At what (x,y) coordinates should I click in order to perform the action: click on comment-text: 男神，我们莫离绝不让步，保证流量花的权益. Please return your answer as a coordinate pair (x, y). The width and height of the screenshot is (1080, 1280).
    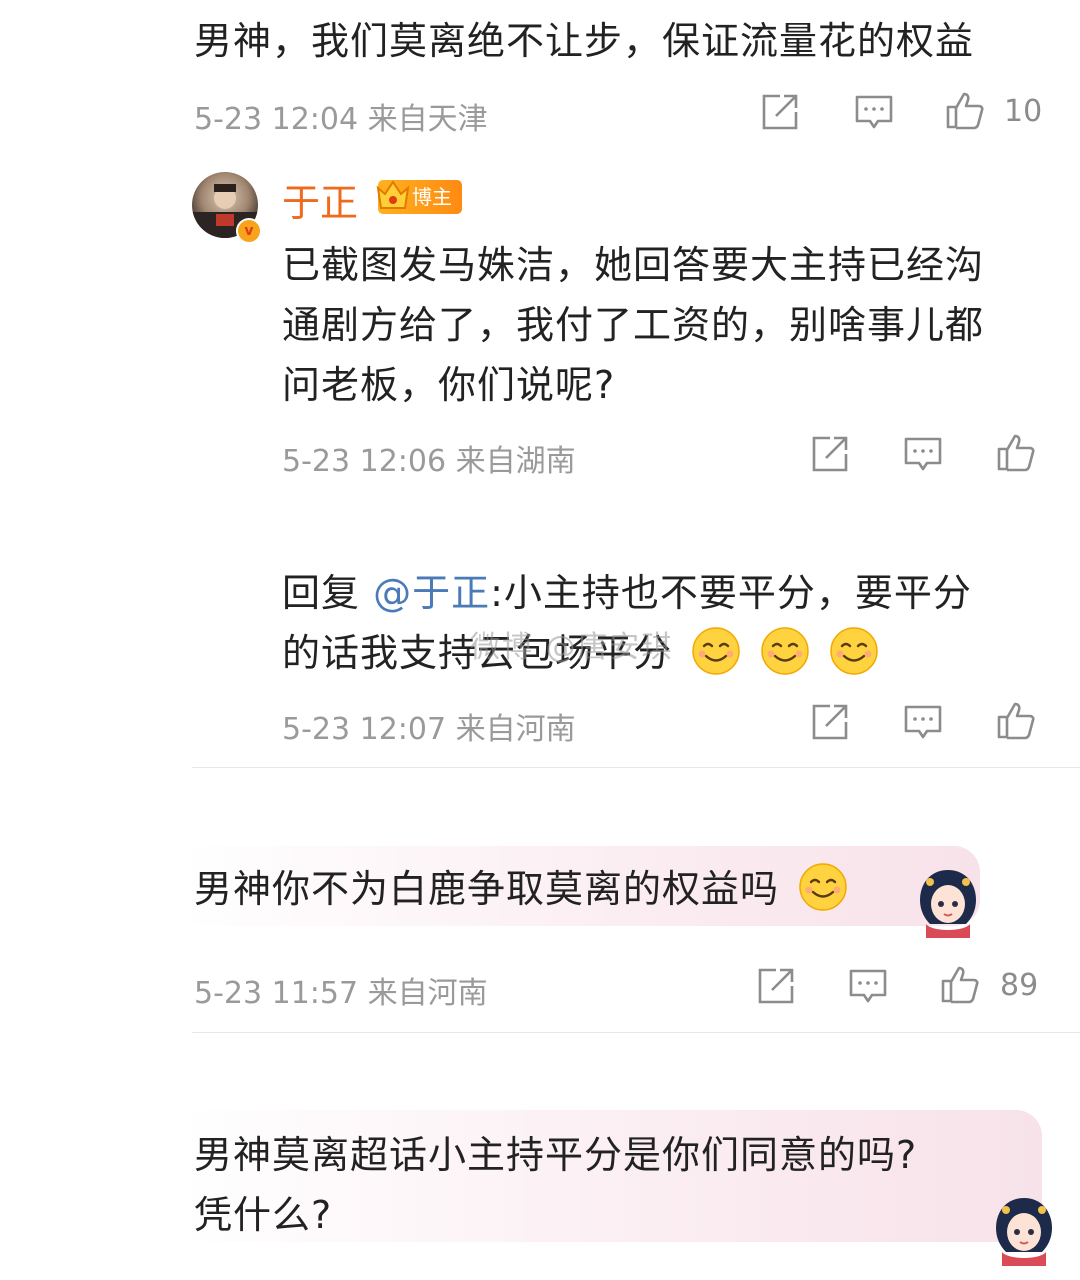
    Looking at the image, I should click on (584, 41).